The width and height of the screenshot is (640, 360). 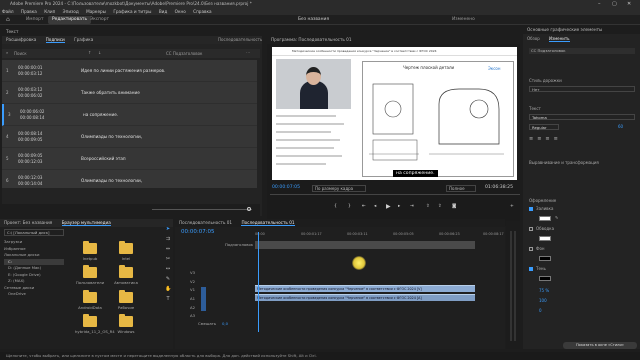 I want to click on maximize-button: ▢, so click(x=614, y=4).